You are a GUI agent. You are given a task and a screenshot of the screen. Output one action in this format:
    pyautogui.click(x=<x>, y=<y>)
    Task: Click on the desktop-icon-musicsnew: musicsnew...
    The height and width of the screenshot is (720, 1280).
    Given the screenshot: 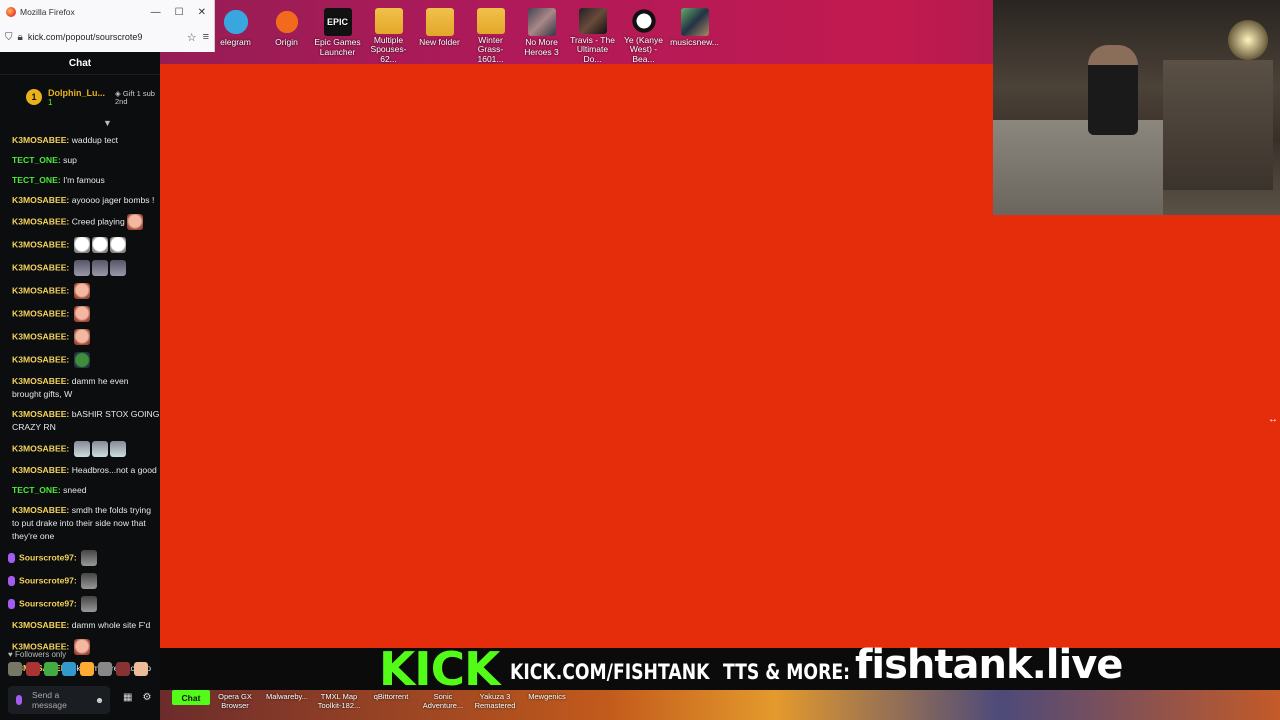 What is the action you would take?
    pyautogui.click(x=694, y=34)
    